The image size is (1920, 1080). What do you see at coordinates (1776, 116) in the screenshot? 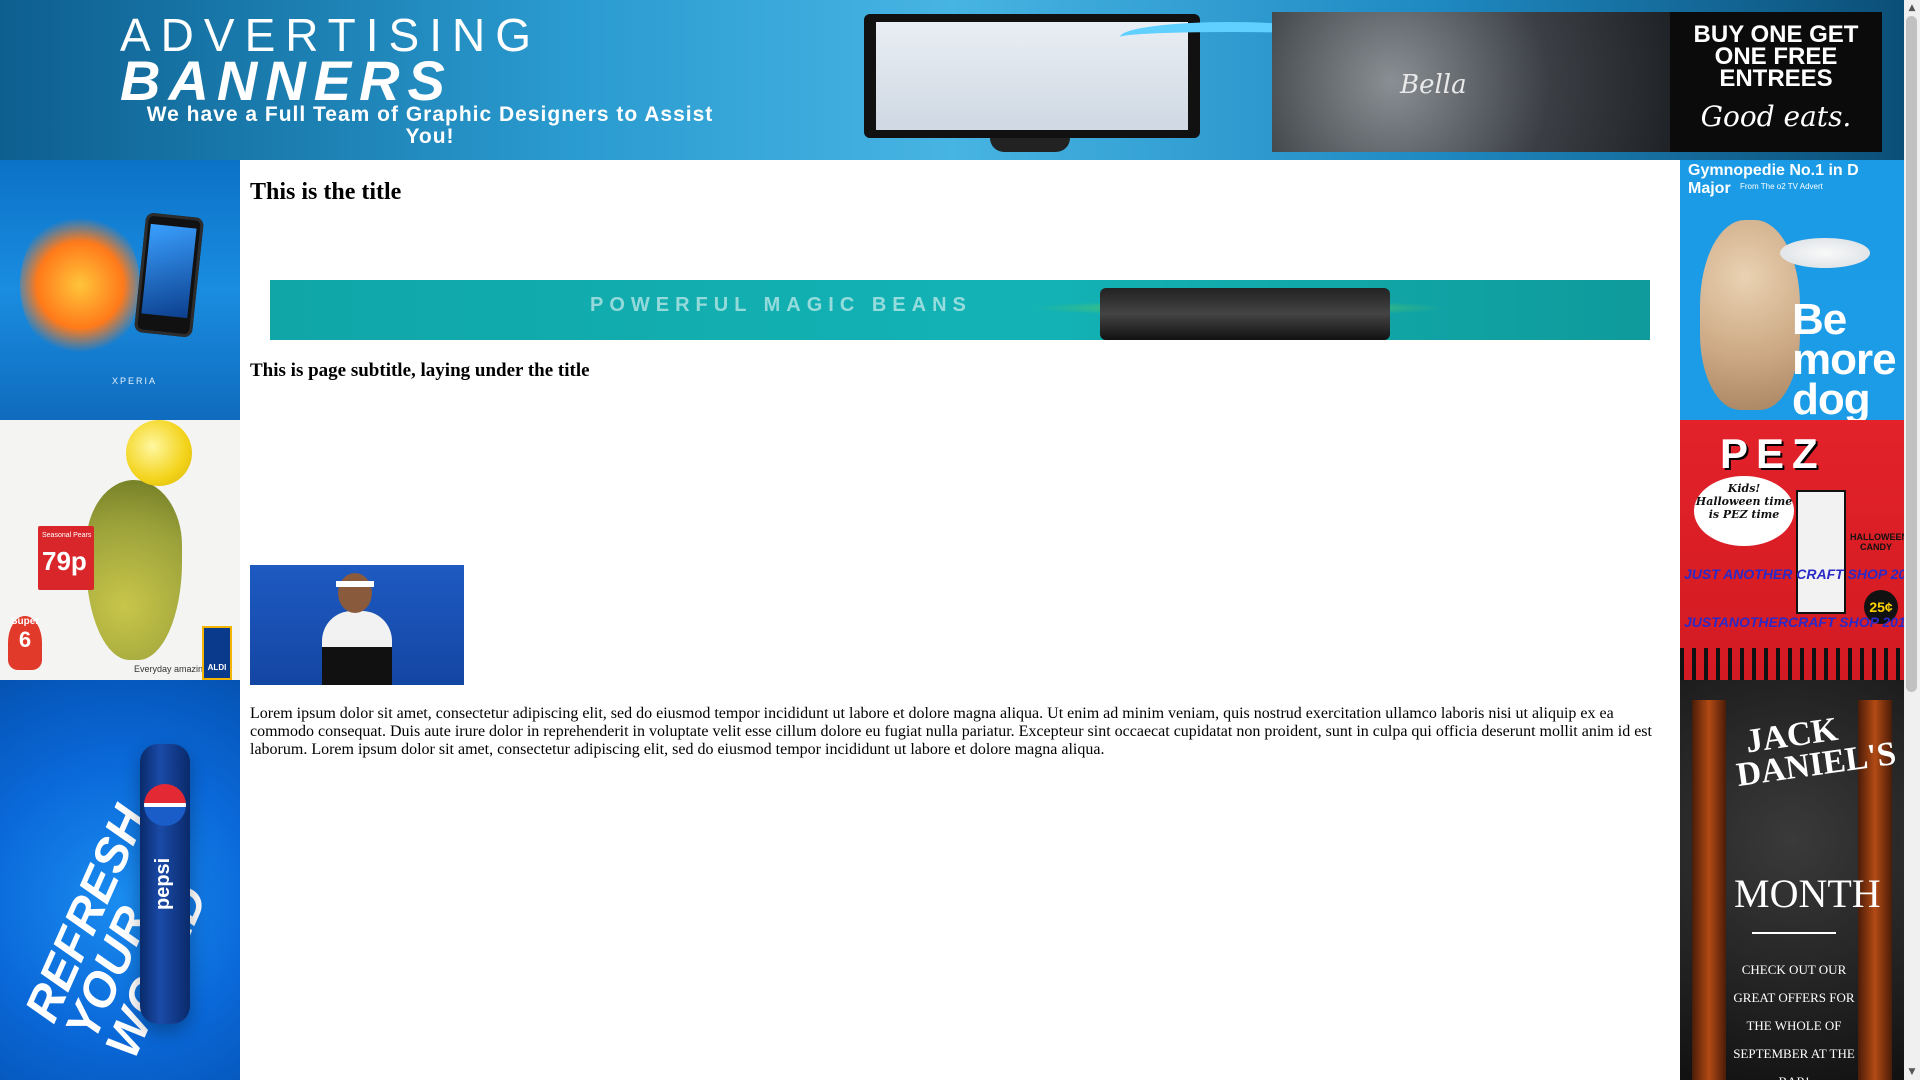
I see `offer-script-text: Good eats.` at bounding box center [1776, 116].